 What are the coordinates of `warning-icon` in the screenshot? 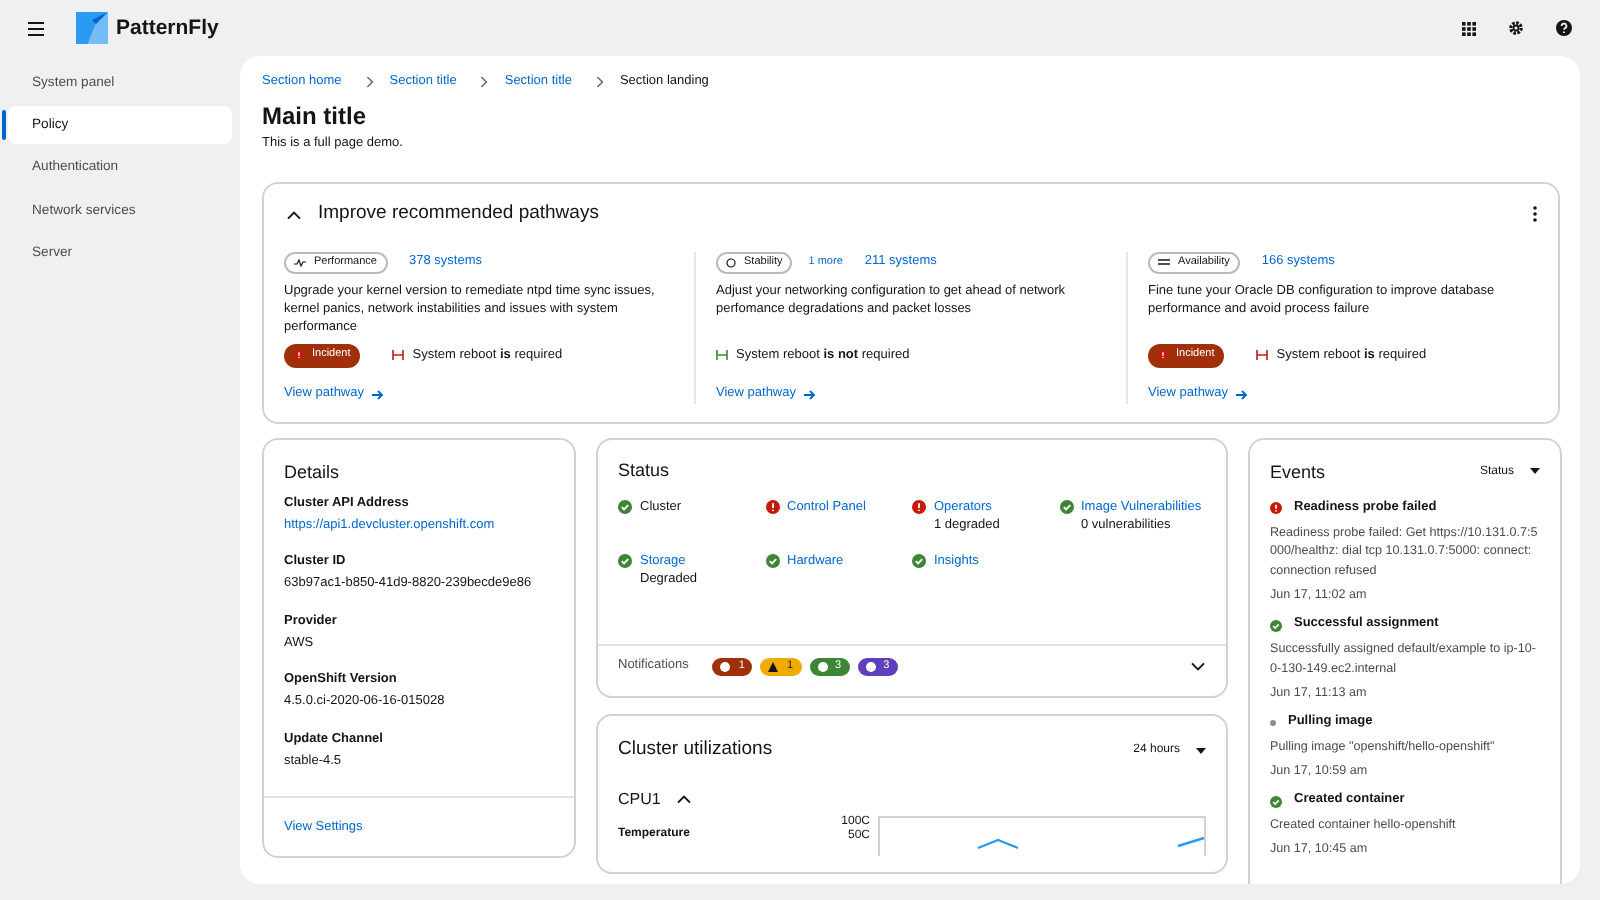 It's located at (773, 667).